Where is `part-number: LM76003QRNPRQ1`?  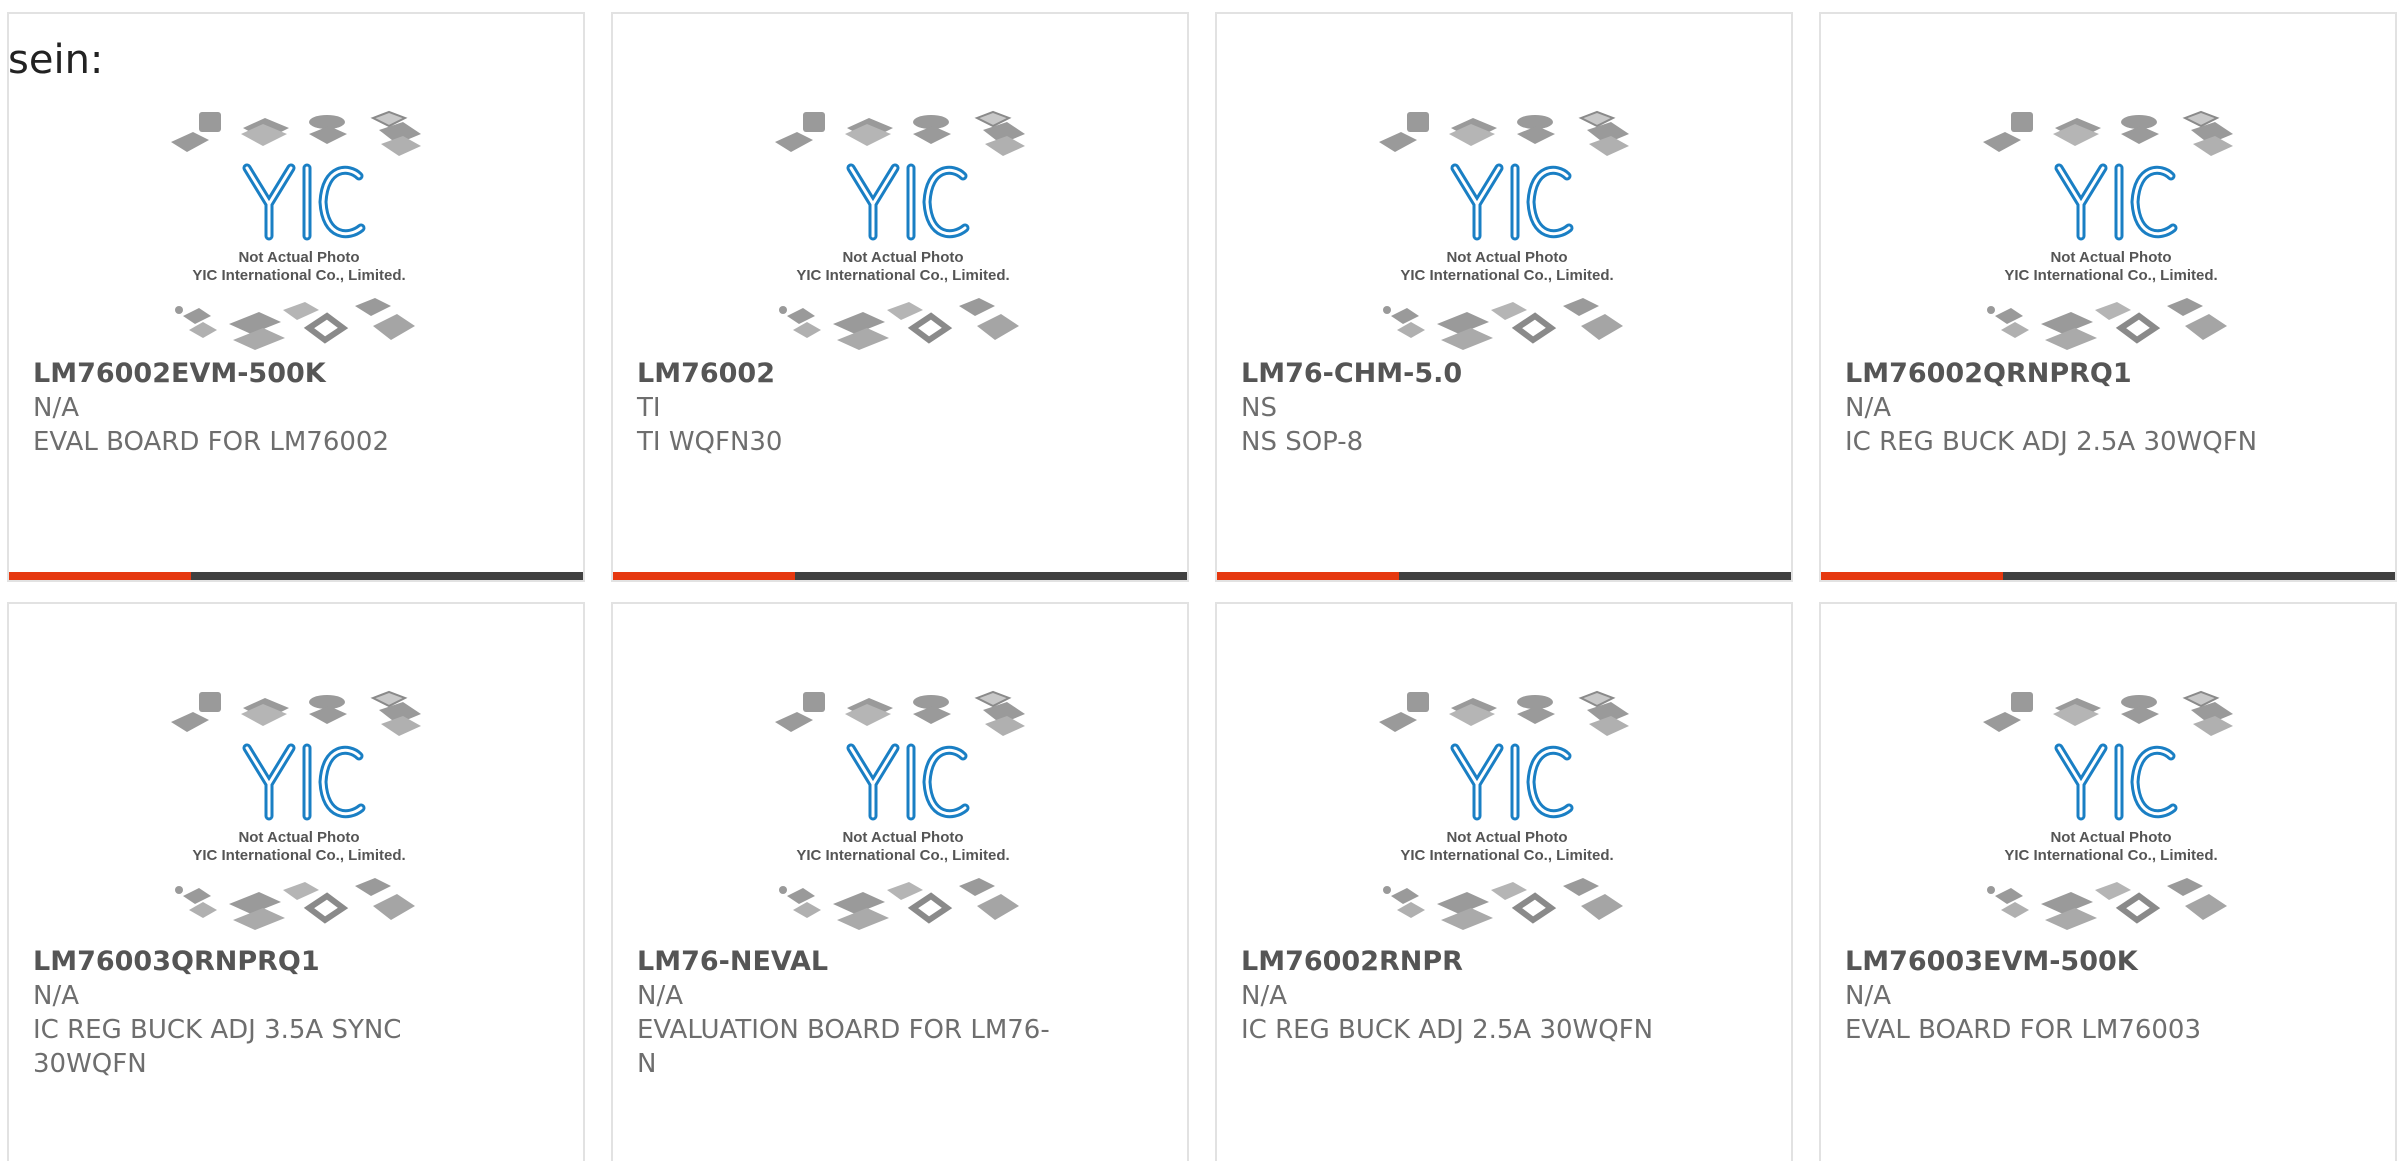
part-number: LM76003QRNPRQ1 is located at coordinates (293, 962).